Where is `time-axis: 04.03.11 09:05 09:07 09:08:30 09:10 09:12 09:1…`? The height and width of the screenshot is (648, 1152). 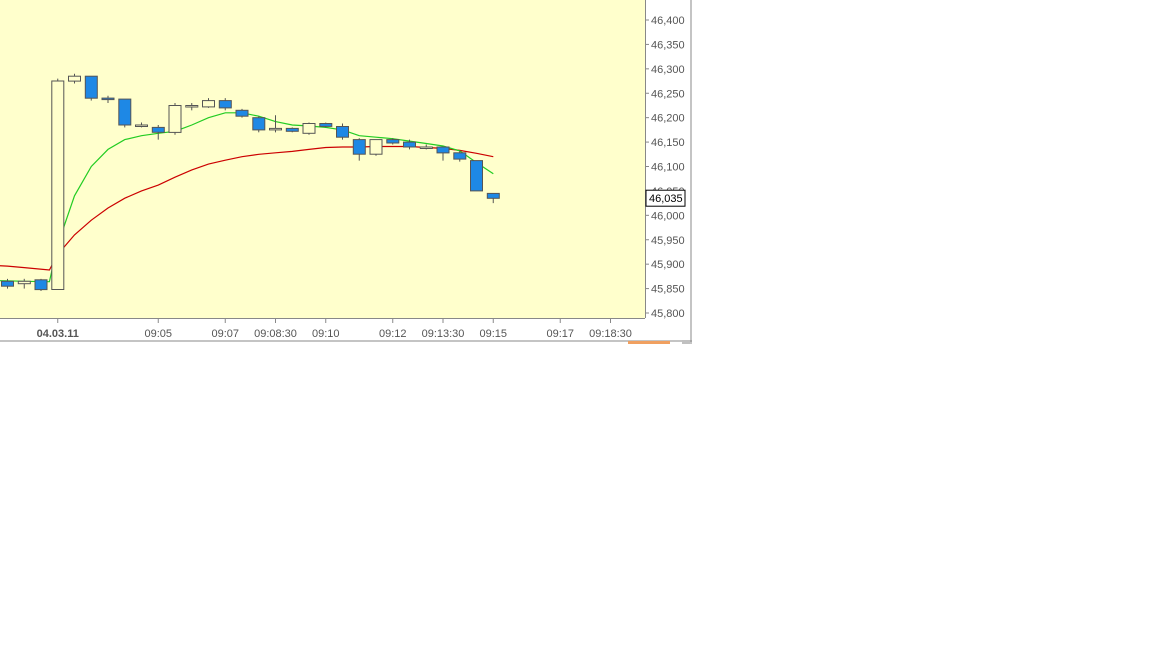
time-axis: 04.03.11 09:05 09:07 09:08:30 09:10 09:12 09:1… is located at coordinates (322, 329).